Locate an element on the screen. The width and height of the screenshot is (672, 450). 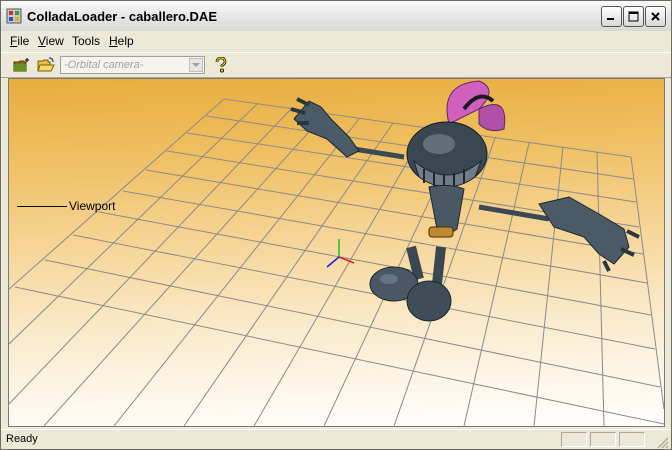
camera-select-dropdown-button is located at coordinates (196, 65).